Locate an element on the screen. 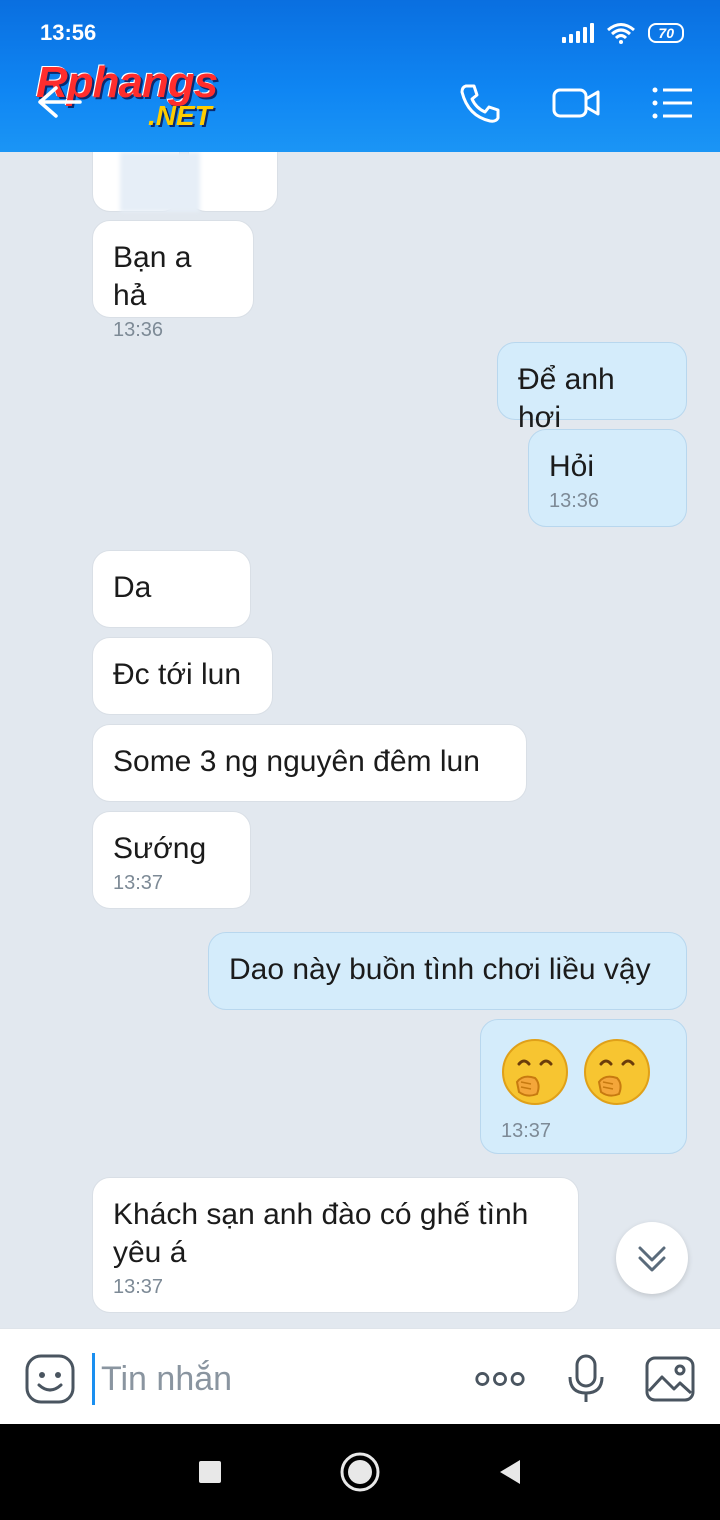 The image size is (720, 1520). scroll-to-bottom-button is located at coordinates (652, 1258).